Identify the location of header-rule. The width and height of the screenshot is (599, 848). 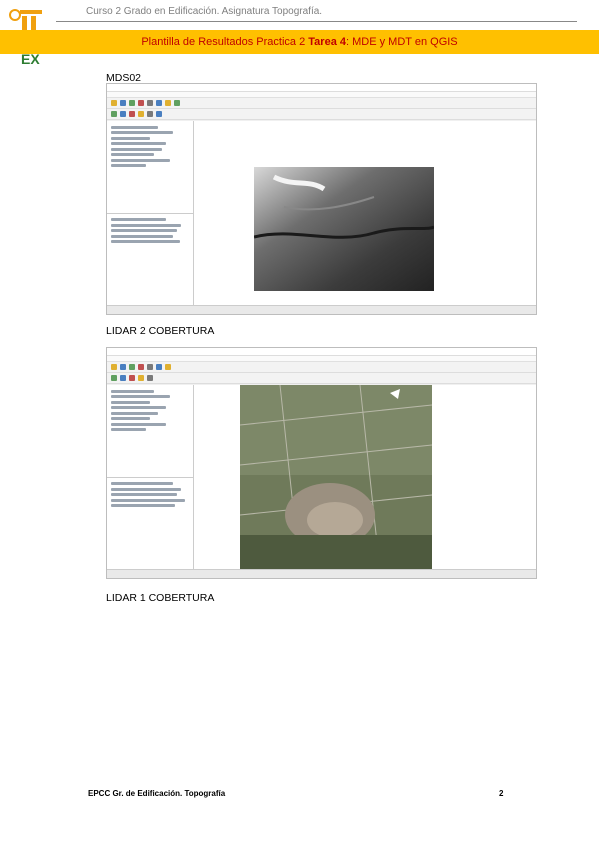
(316, 21).